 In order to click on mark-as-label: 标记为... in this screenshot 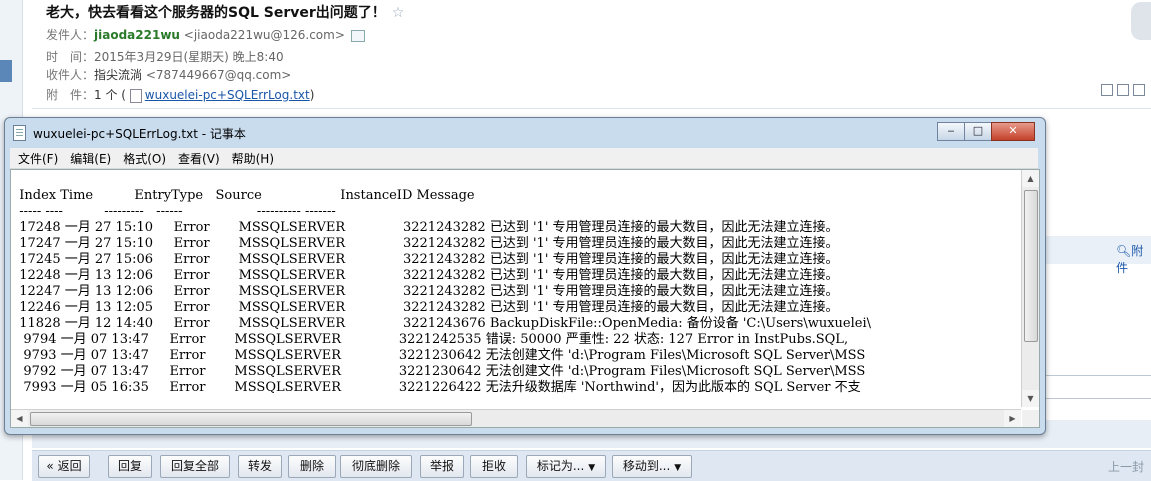, I will do `click(560, 466)`.